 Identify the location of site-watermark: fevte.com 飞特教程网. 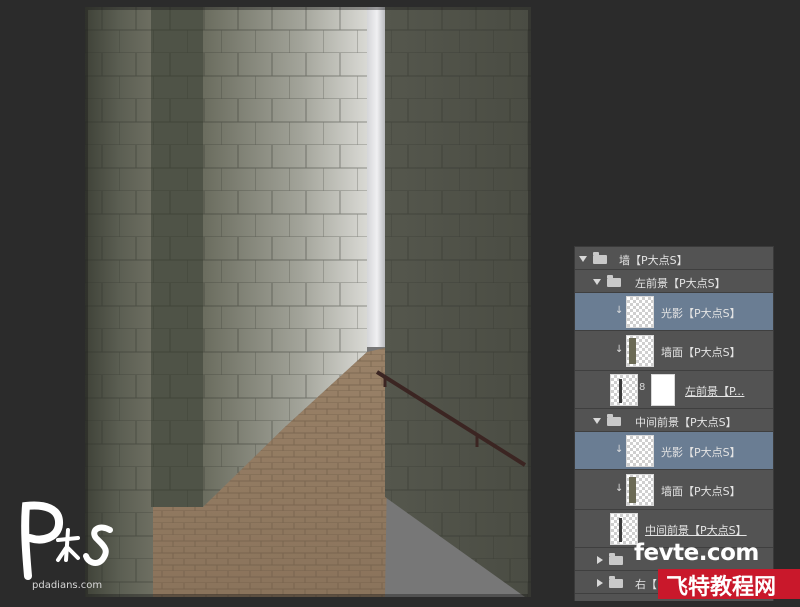
(703, 573).